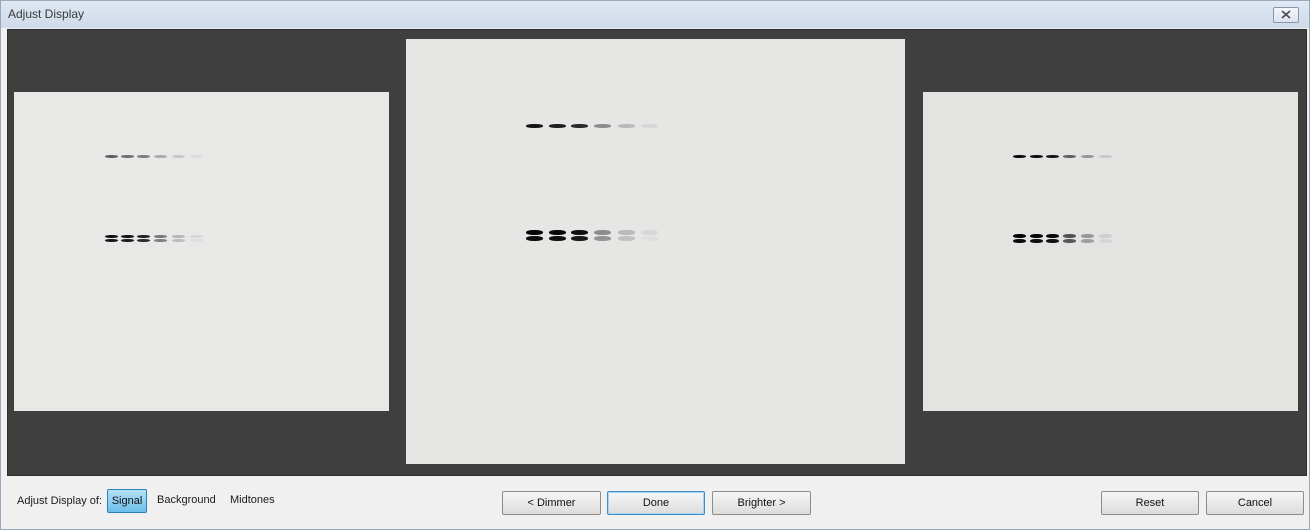 This screenshot has width=1310, height=530. What do you see at coordinates (1150, 503) in the screenshot?
I see `reset-button: Reset` at bounding box center [1150, 503].